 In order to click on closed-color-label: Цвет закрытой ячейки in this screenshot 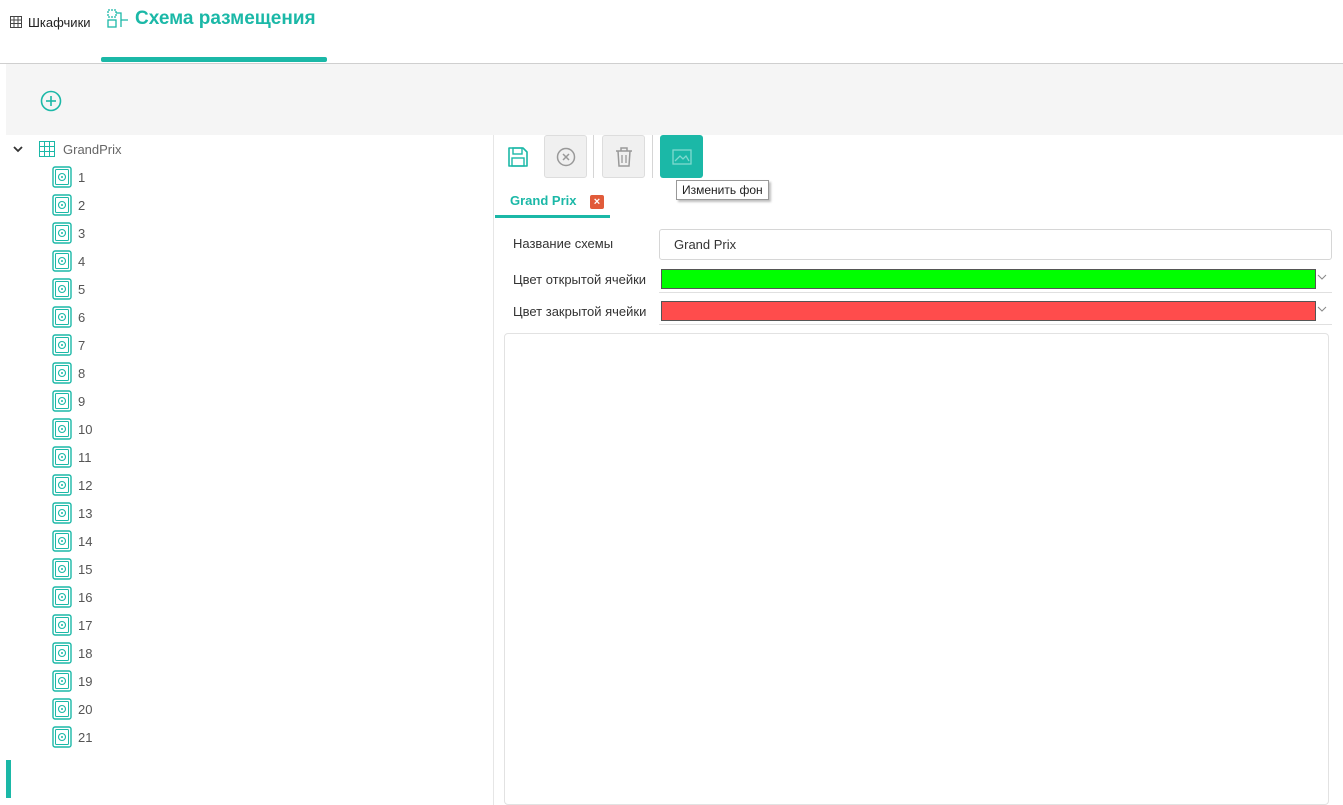, I will do `click(580, 311)`.